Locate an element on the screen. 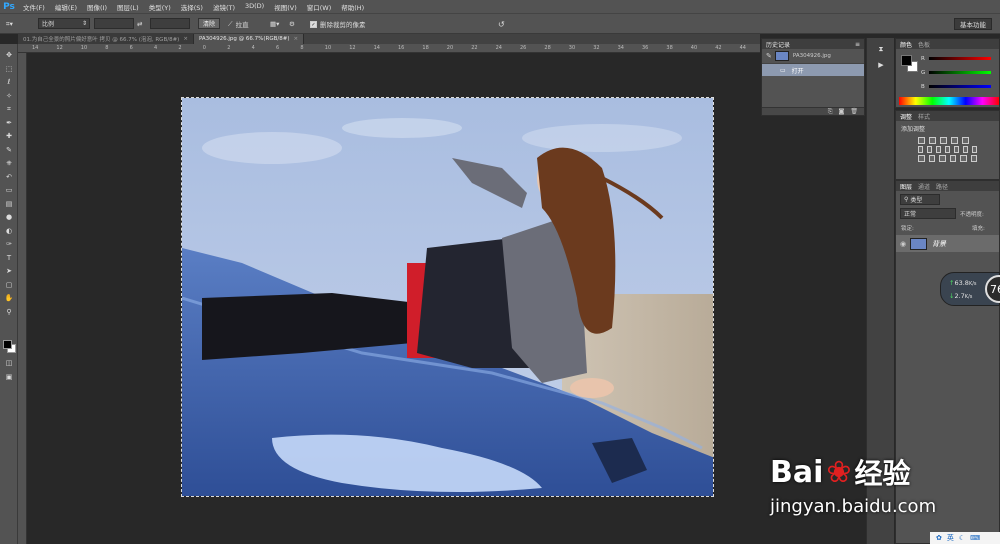  delete-cropped-checkbox: ✓ 删除裁剪的像素 is located at coordinates (338, 24).